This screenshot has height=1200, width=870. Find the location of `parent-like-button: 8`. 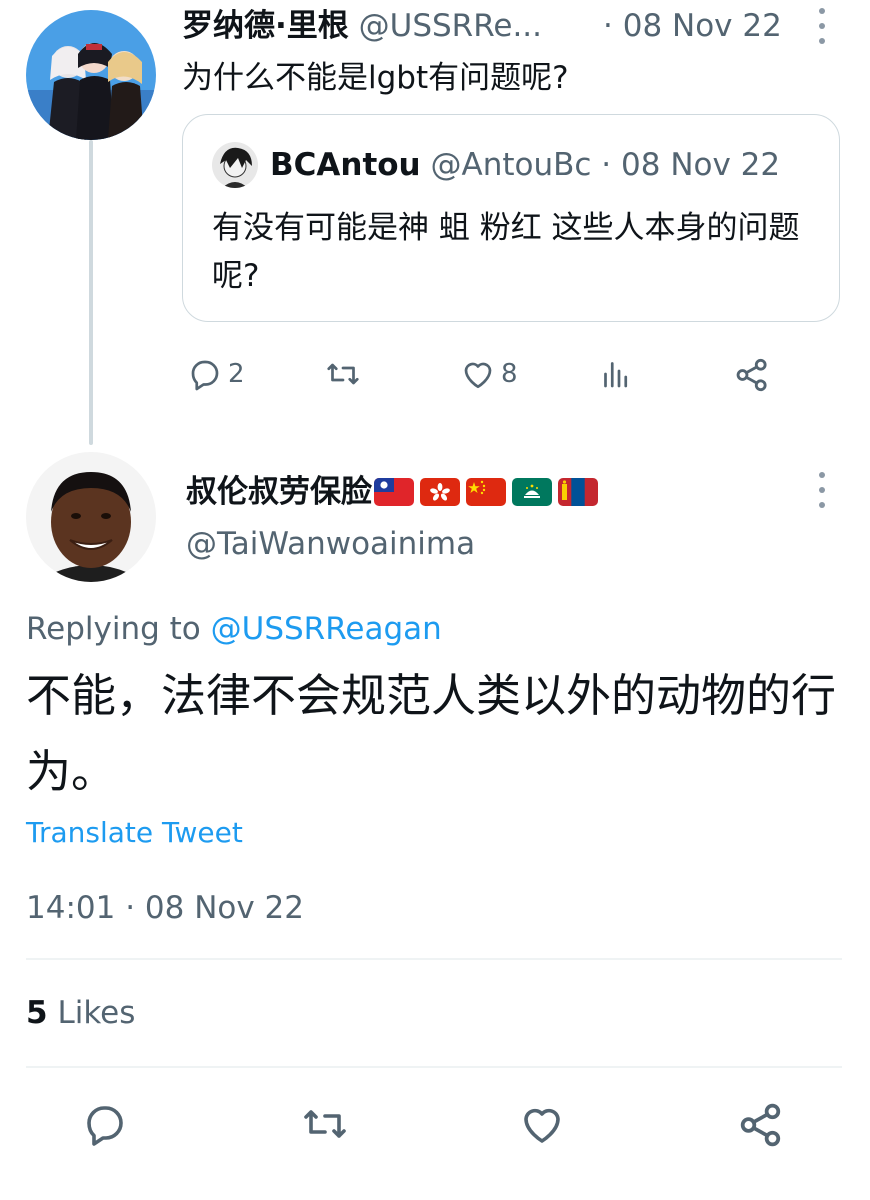

parent-like-button: 8 is located at coordinates (488, 374).